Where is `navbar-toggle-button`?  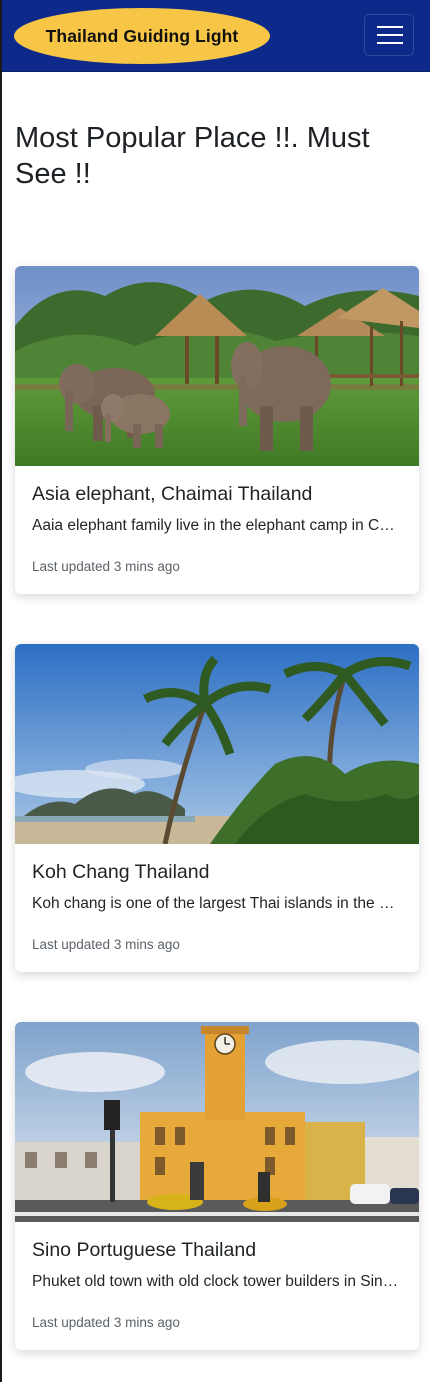
navbar-toggle-button is located at coordinates (389, 35).